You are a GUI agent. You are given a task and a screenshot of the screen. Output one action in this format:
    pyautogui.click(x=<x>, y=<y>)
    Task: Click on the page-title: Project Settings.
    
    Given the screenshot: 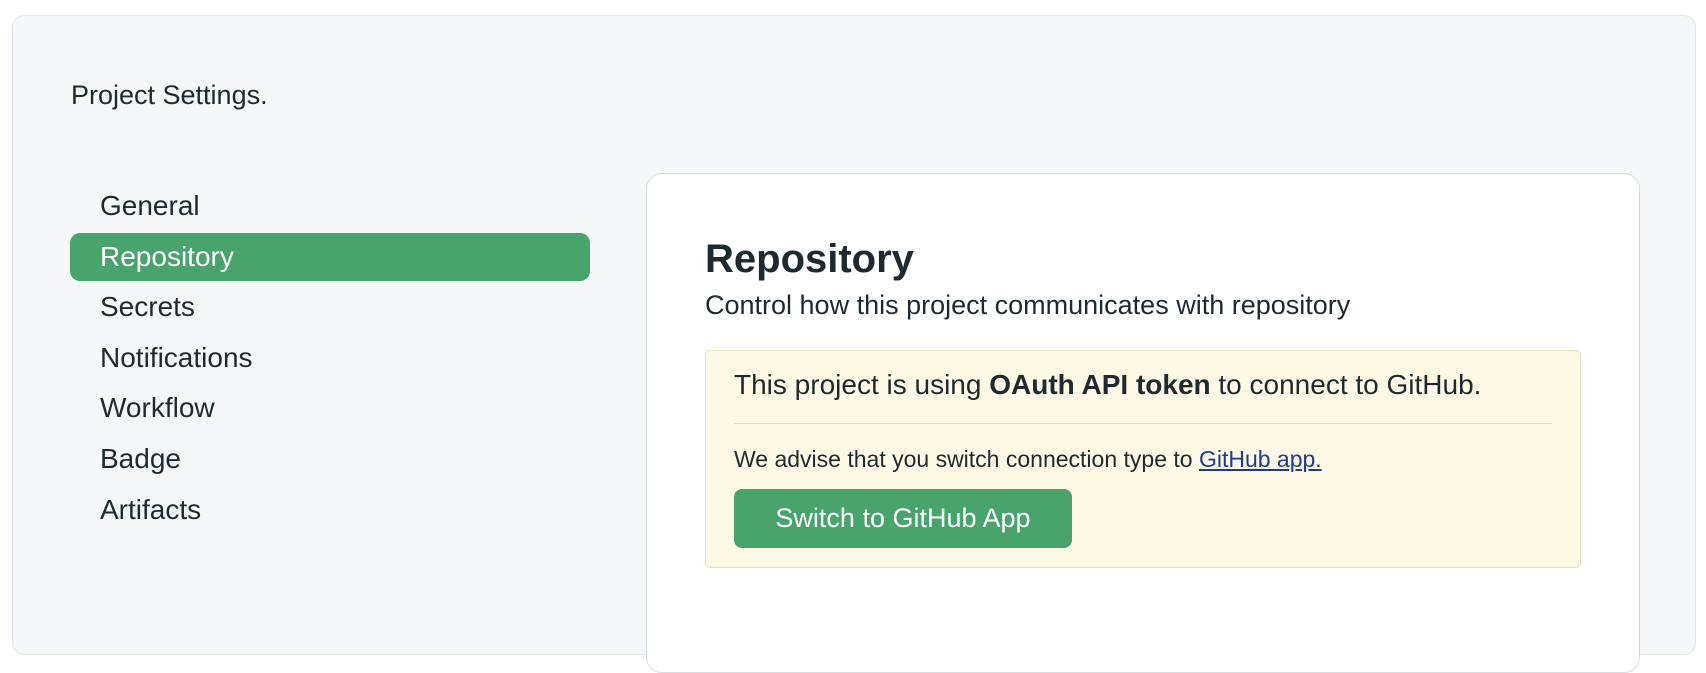 What is the action you would take?
    pyautogui.click(x=169, y=95)
    